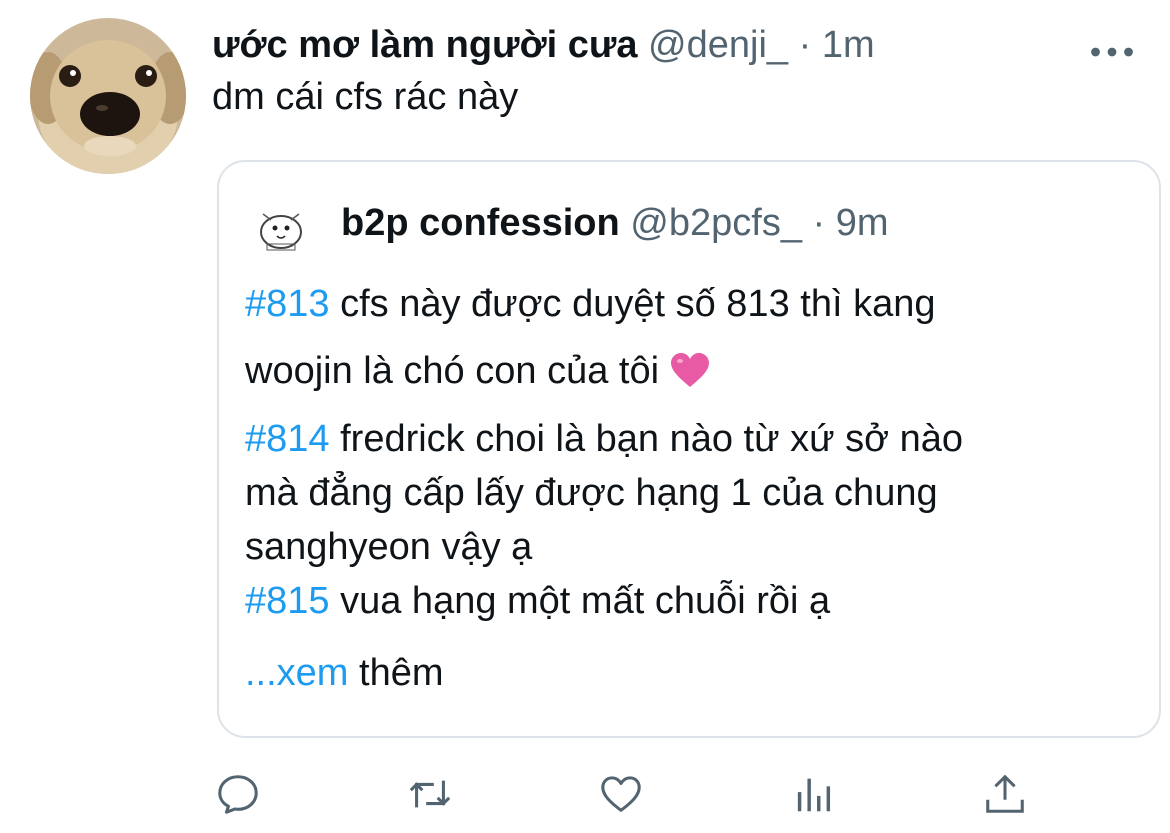  I want to click on heart-icon, so click(621, 794).